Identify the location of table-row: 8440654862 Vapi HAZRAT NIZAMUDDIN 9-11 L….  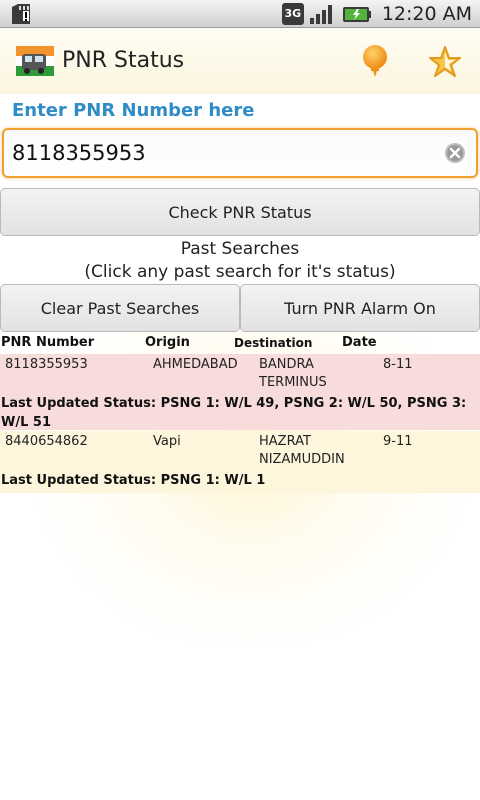
(240, 462).